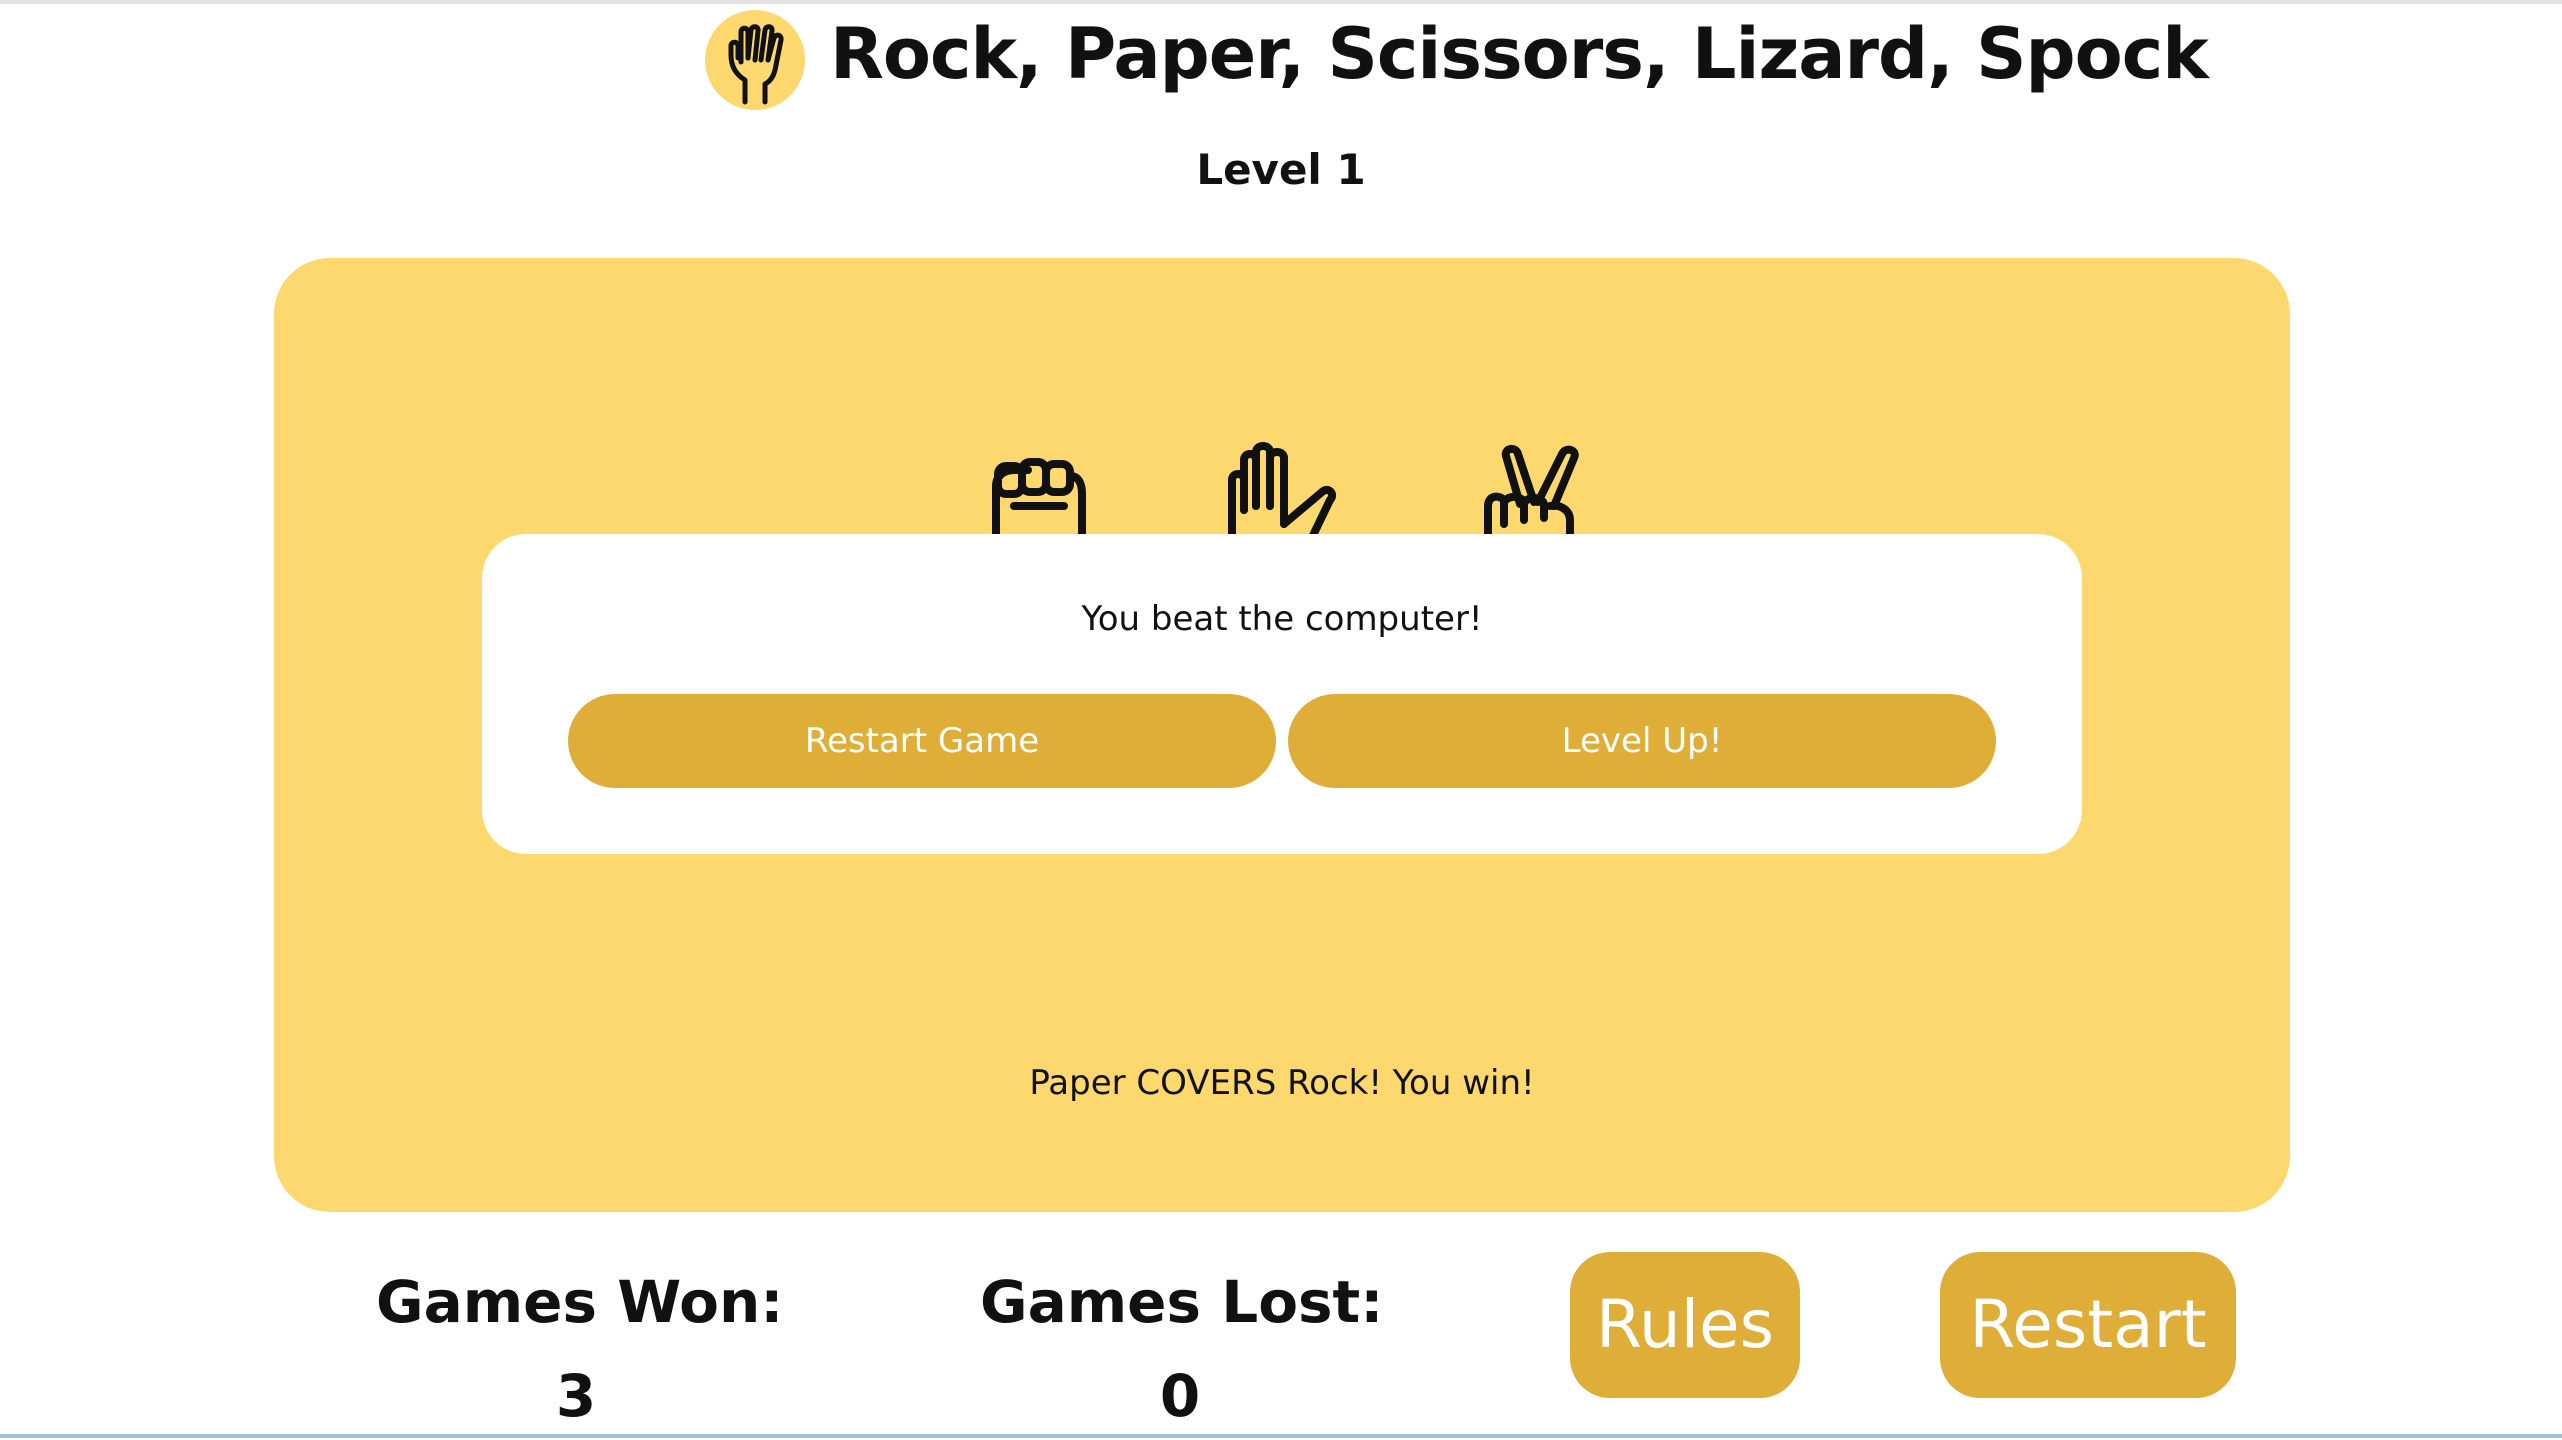 The height and width of the screenshot is (1440, 2562). I want to click on page-title: Rock, Paper, Scissors, Lizard, Spock, so click(1519, 54).